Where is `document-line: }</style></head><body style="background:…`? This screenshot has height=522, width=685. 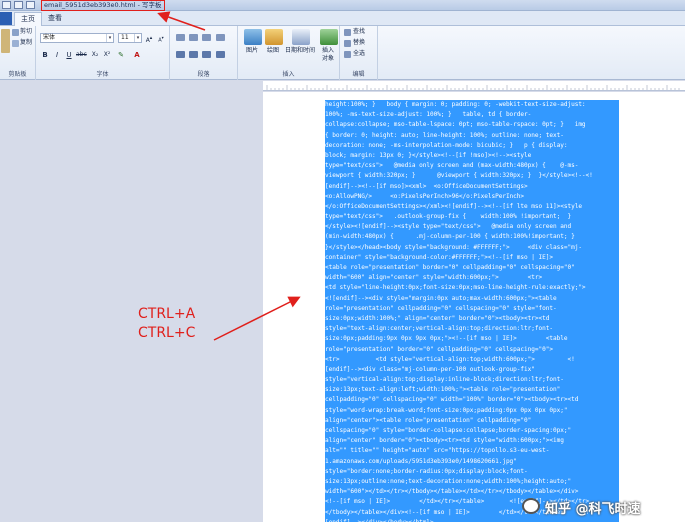
document-line: }</style></head><body style="background:… is located at coordinates (472, 247).